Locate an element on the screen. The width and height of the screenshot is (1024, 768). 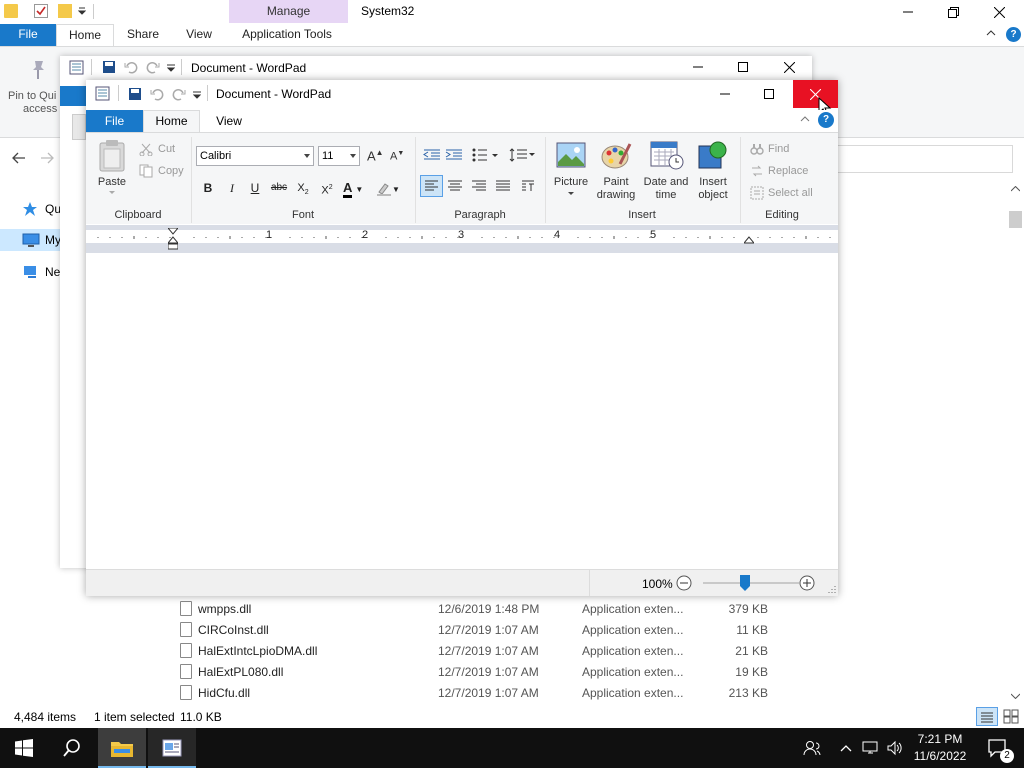
search-box is located at coordinates (925, 159).